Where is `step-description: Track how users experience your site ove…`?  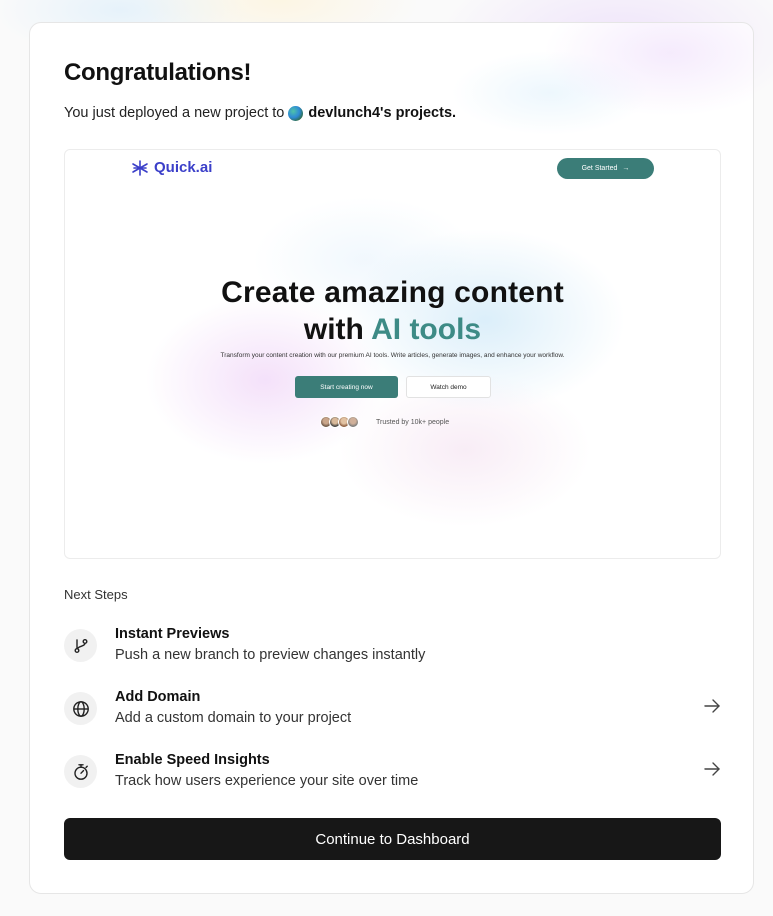
step-description: Track how users experience your site ove… is located at coordinates (267, 781).